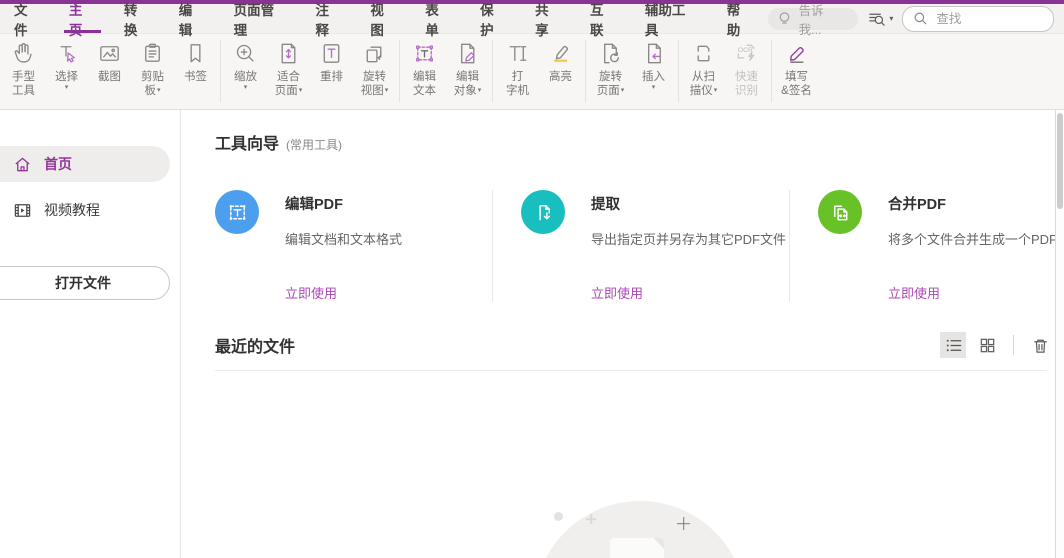 This screenshot has height=558, width=1064. What do you see at coordinates (796, 53) in the screenshot?
I see `fill-sign-icon` at bounding box center [796, 53].